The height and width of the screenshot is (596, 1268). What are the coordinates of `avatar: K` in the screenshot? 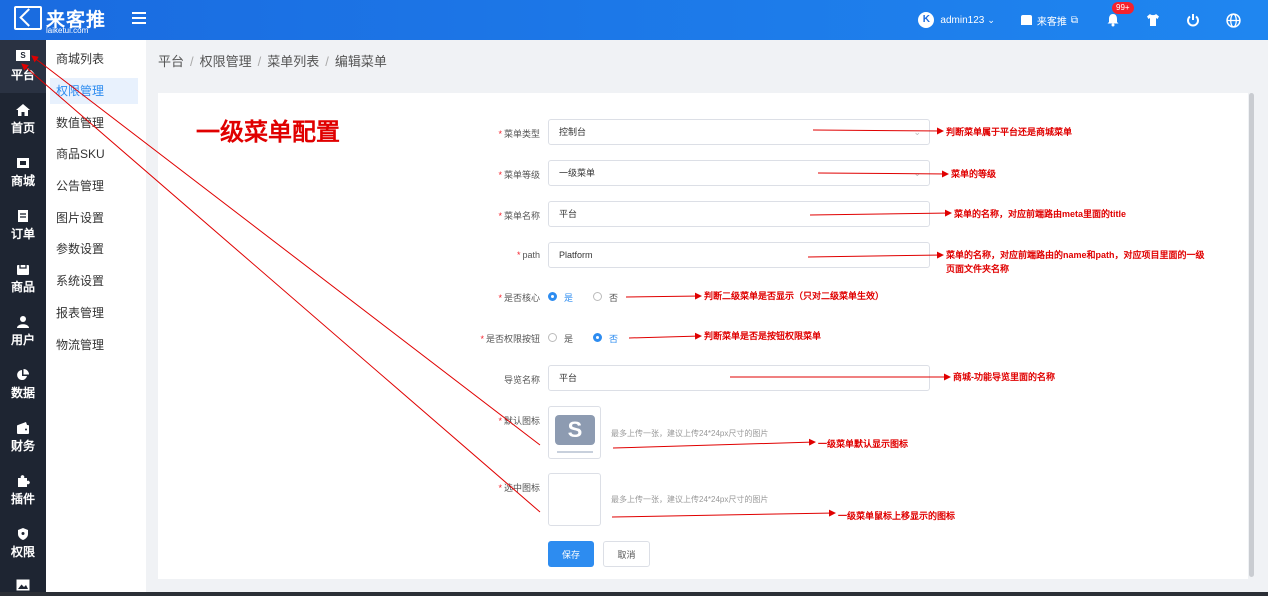 It's located at (926, 20).